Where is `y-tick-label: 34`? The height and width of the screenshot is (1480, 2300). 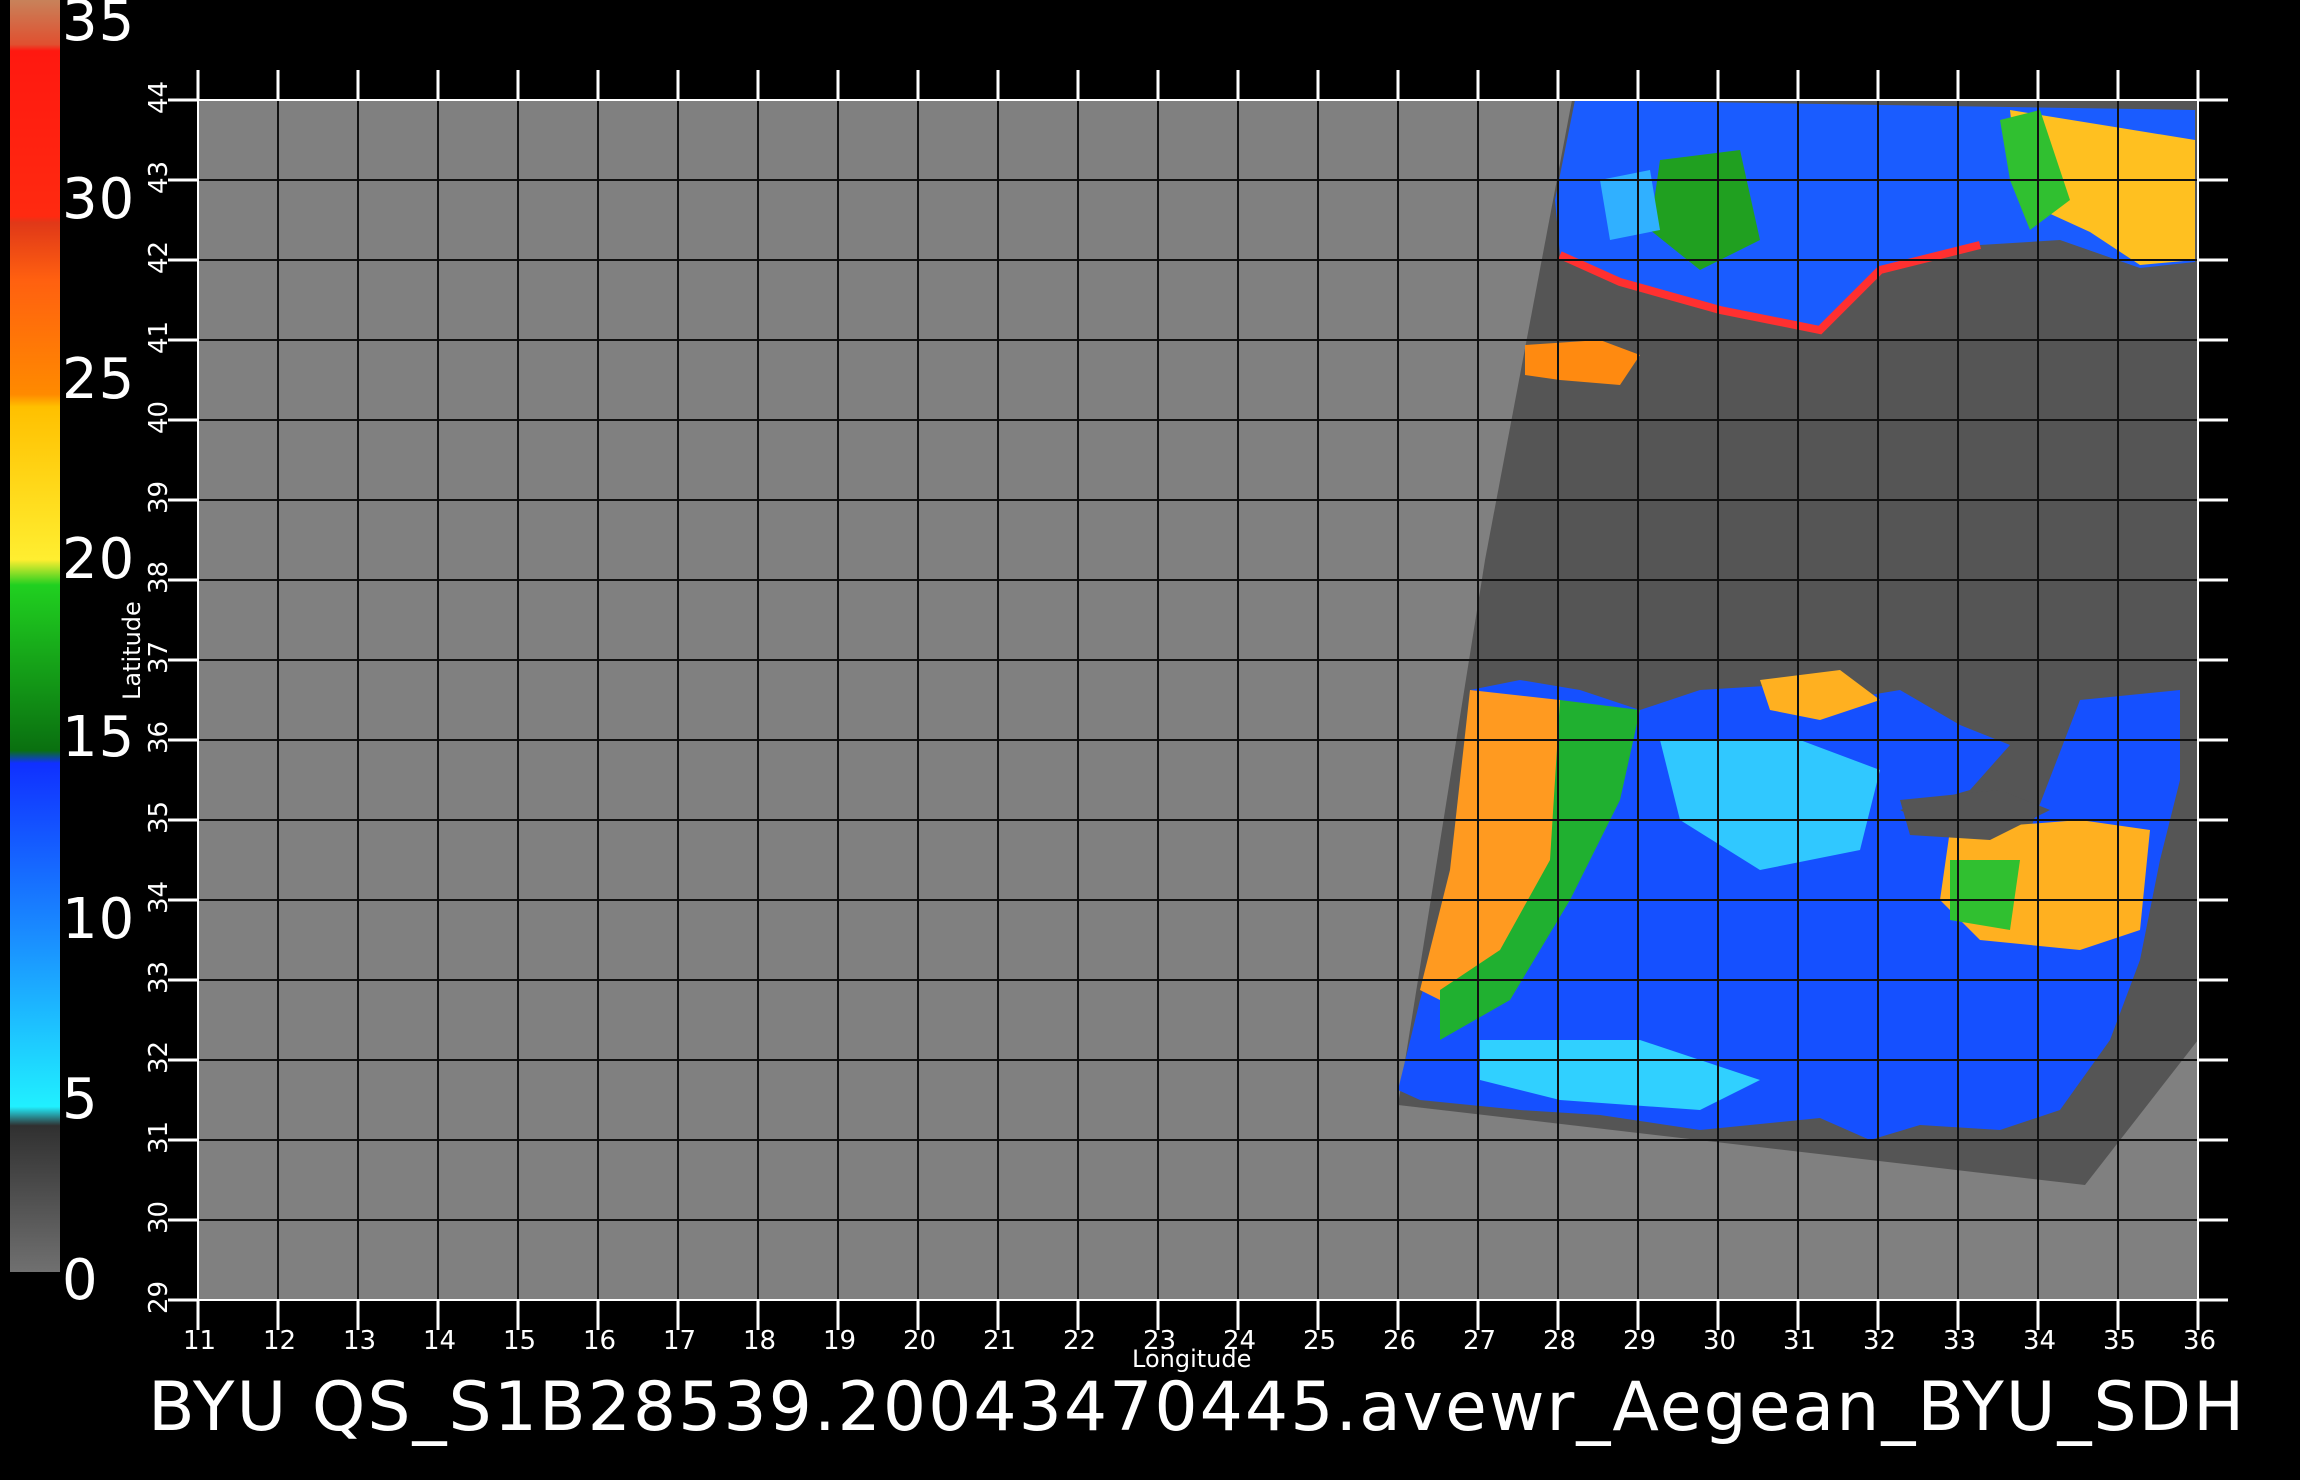 y-tick-label: 34 is located at coordinates (159, 897).